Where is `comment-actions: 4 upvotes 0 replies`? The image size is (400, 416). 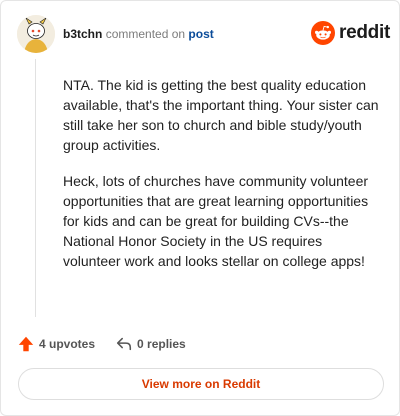 comment-actions: 4 upvotes 0 replies is located at coordinates (101, 344).